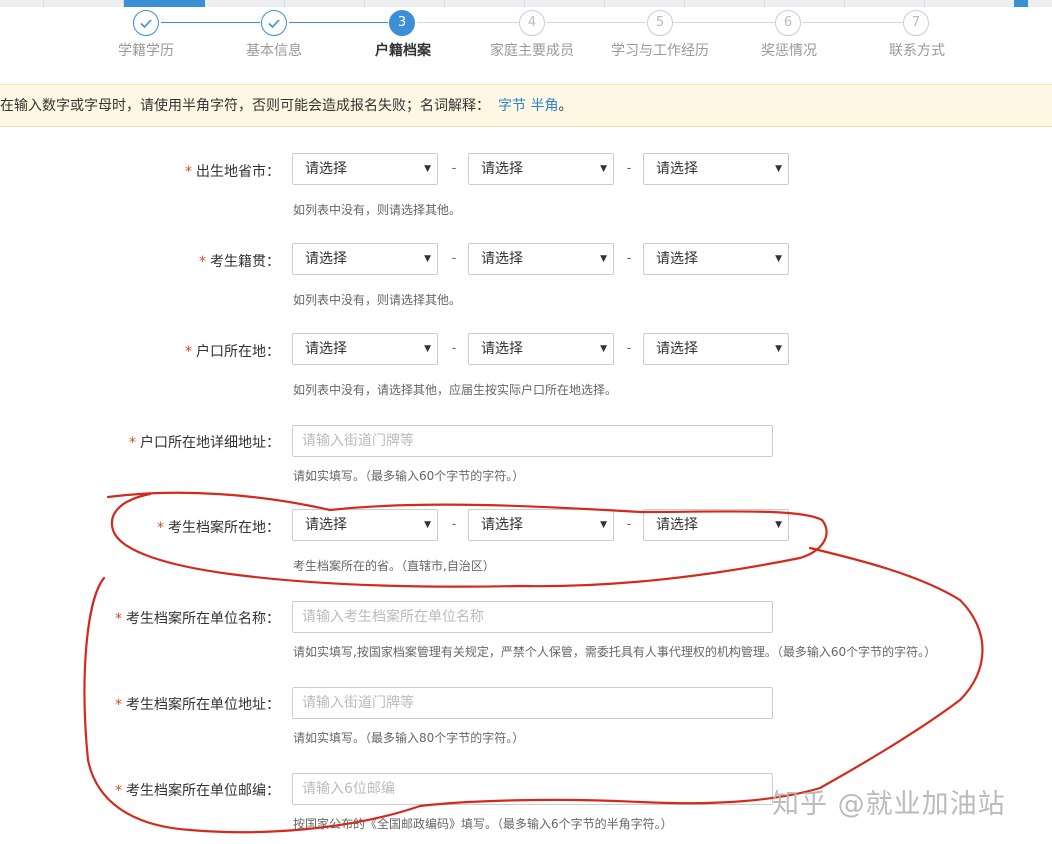 Image resolution: width=1052 pixels, height=844 pixels. I want to click on native-place-city-select: 请选择 ▼, so click(541, 259).